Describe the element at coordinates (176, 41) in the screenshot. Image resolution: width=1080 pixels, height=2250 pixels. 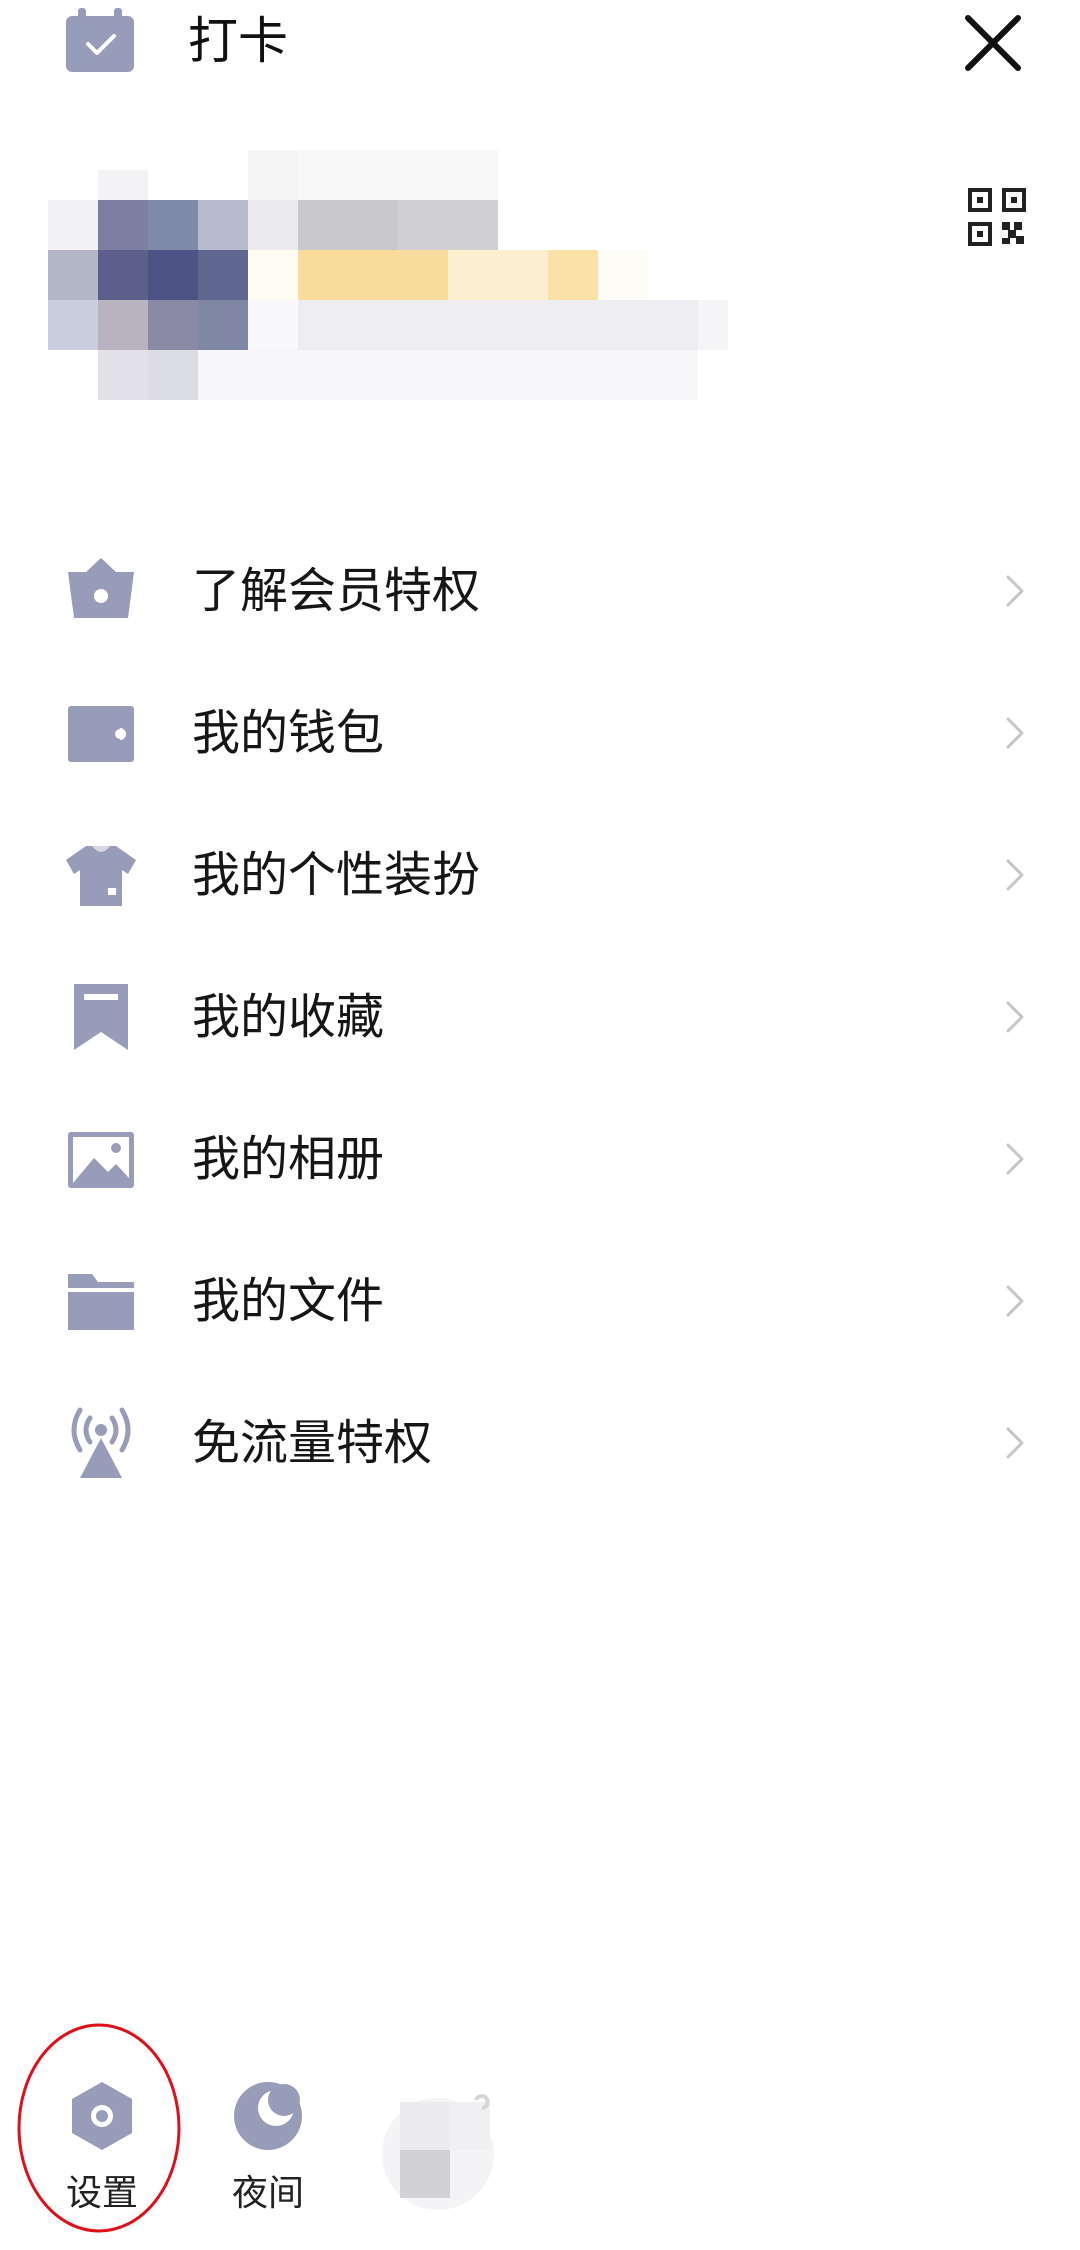
I see `checkin-button: 打卡` at that location.